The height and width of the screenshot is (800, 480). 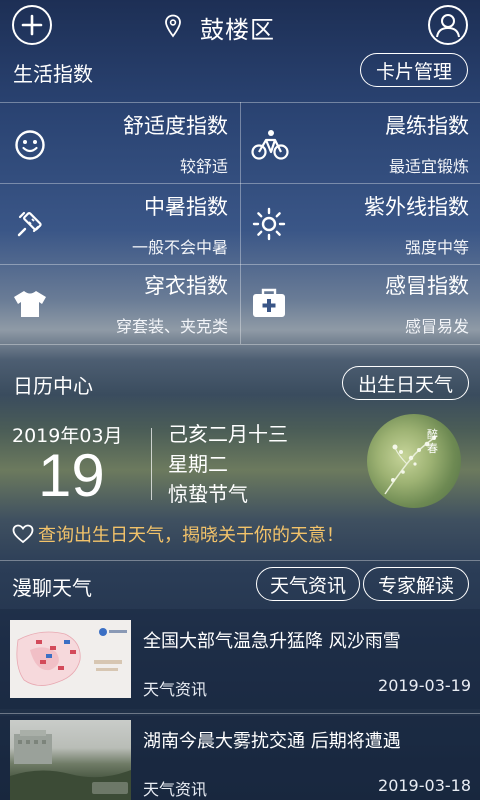 What do you see at coordinates (30, 304) in the screenshot?
I see `tshirt-icon` at bounding box center [30, 304].